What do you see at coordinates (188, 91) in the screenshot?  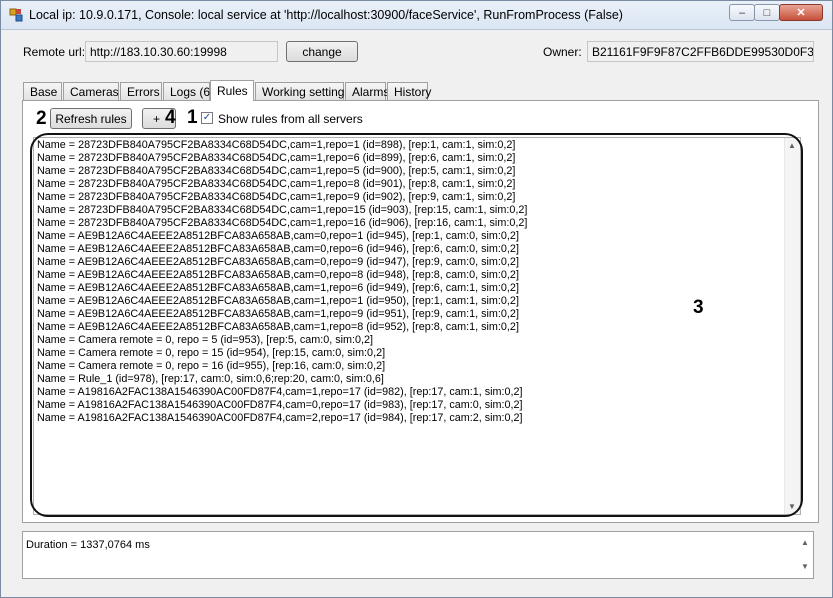 I see `tab-logs: Logs (6)` at bounding box center [188, 91].